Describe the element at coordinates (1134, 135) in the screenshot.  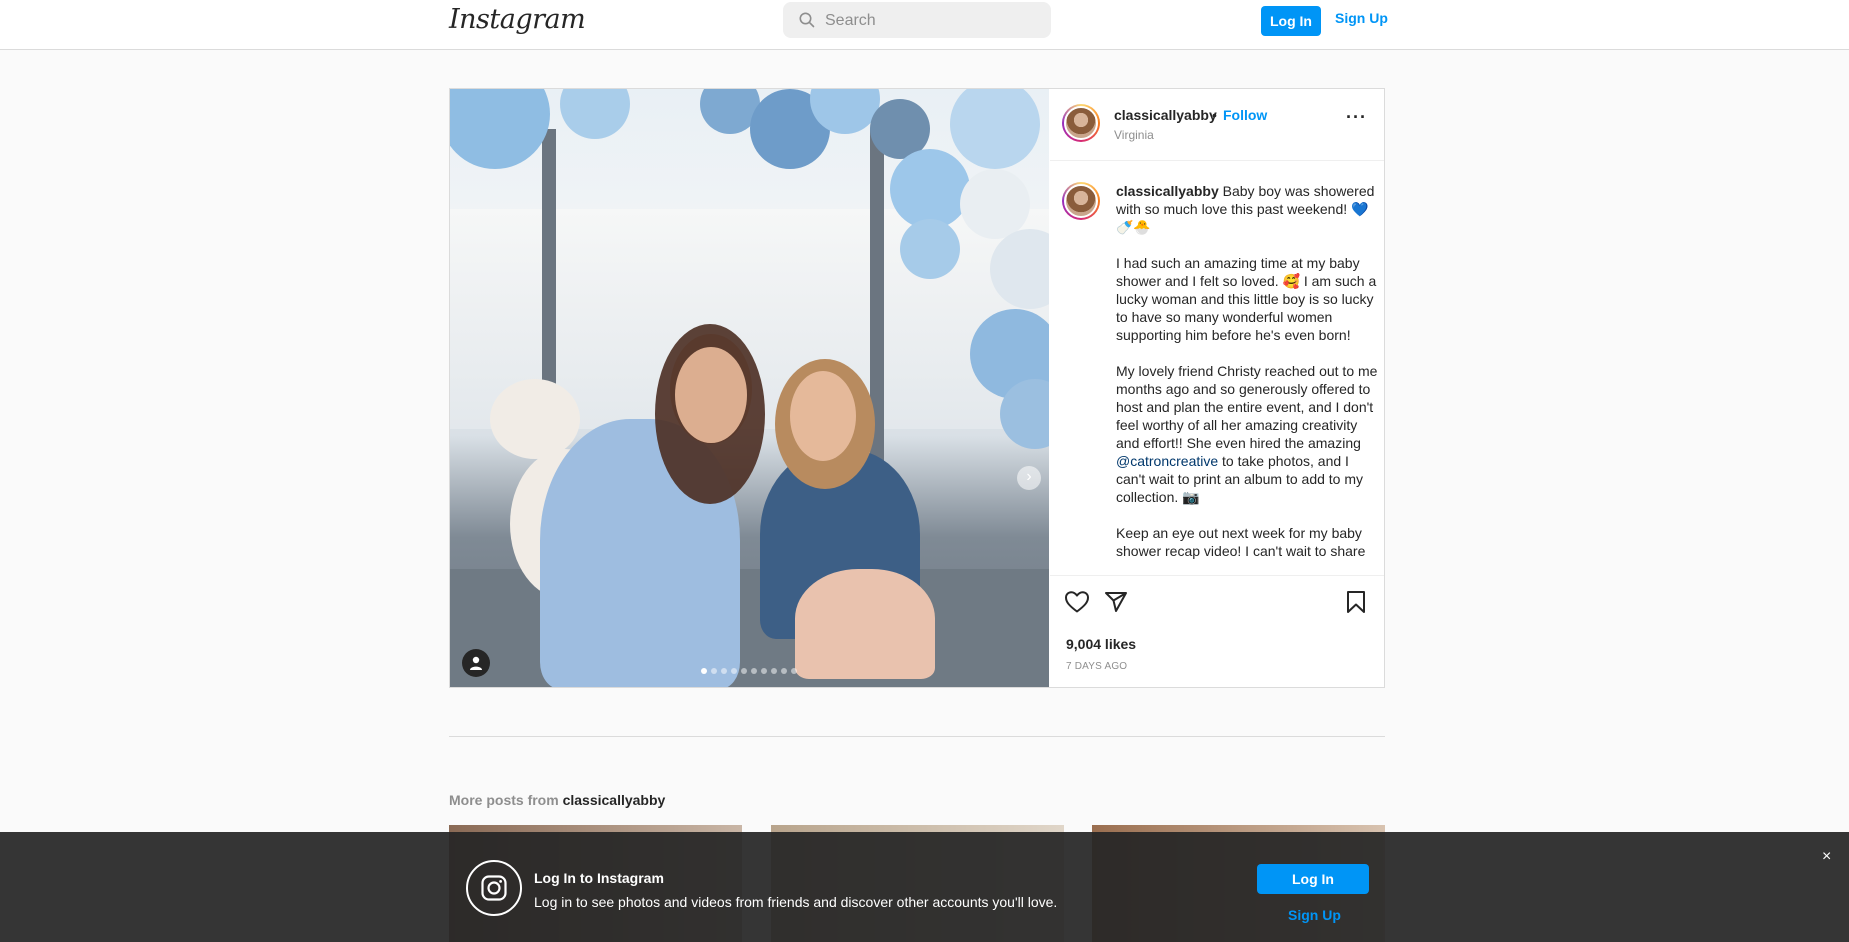
I see `post-location: Virginia` at that location.